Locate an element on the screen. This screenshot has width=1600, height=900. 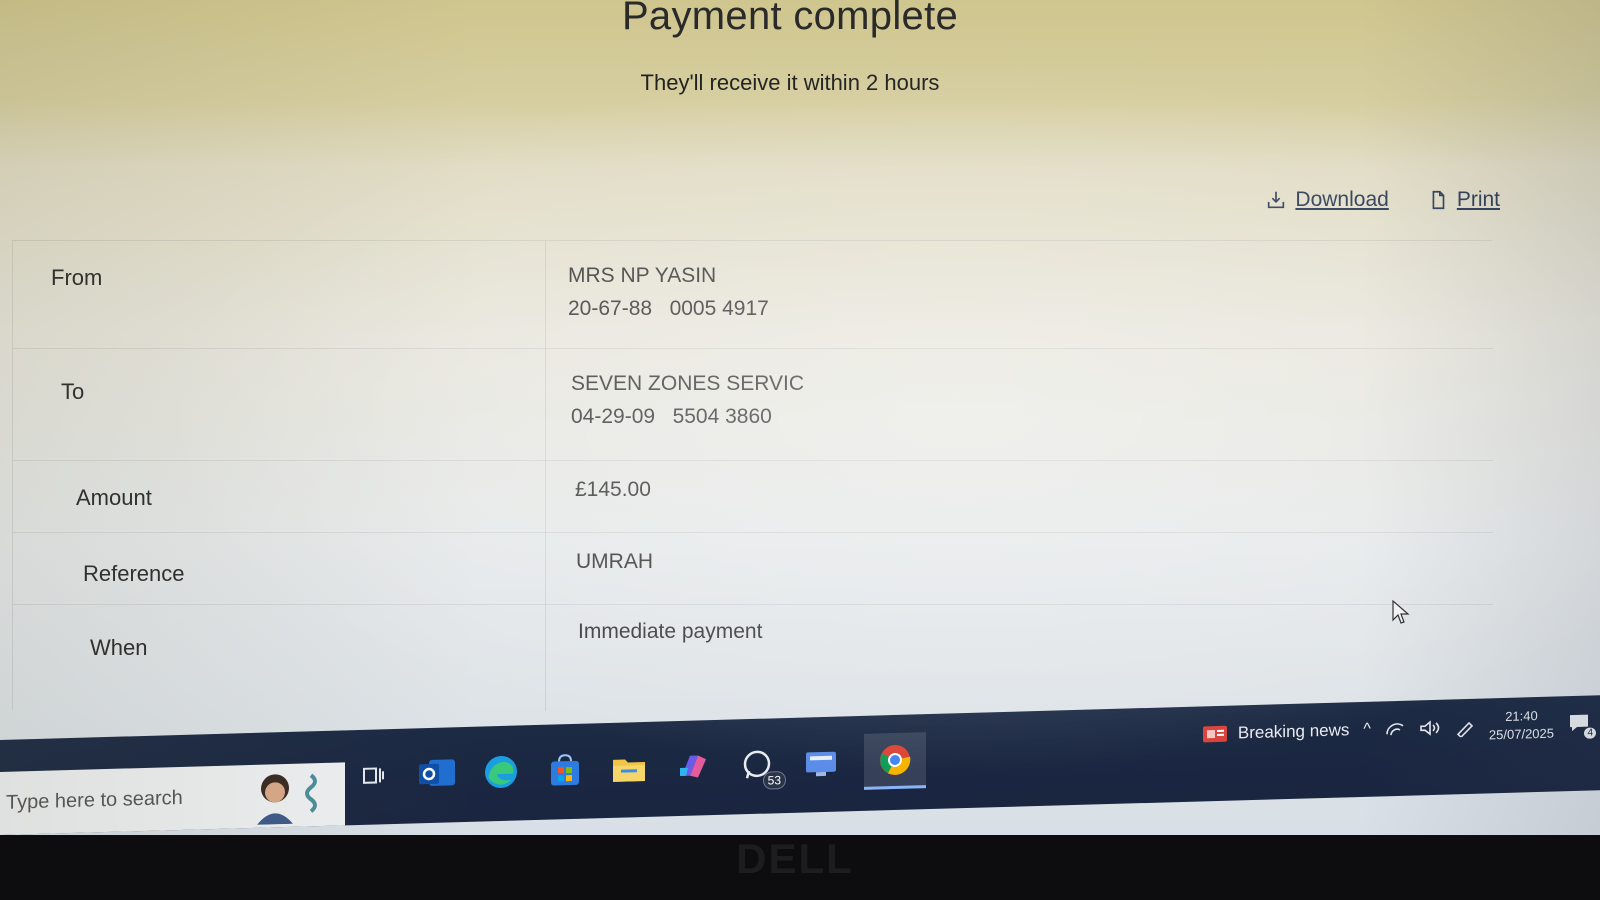
news-label: Breaking news is located at coordinates (1293, 731).